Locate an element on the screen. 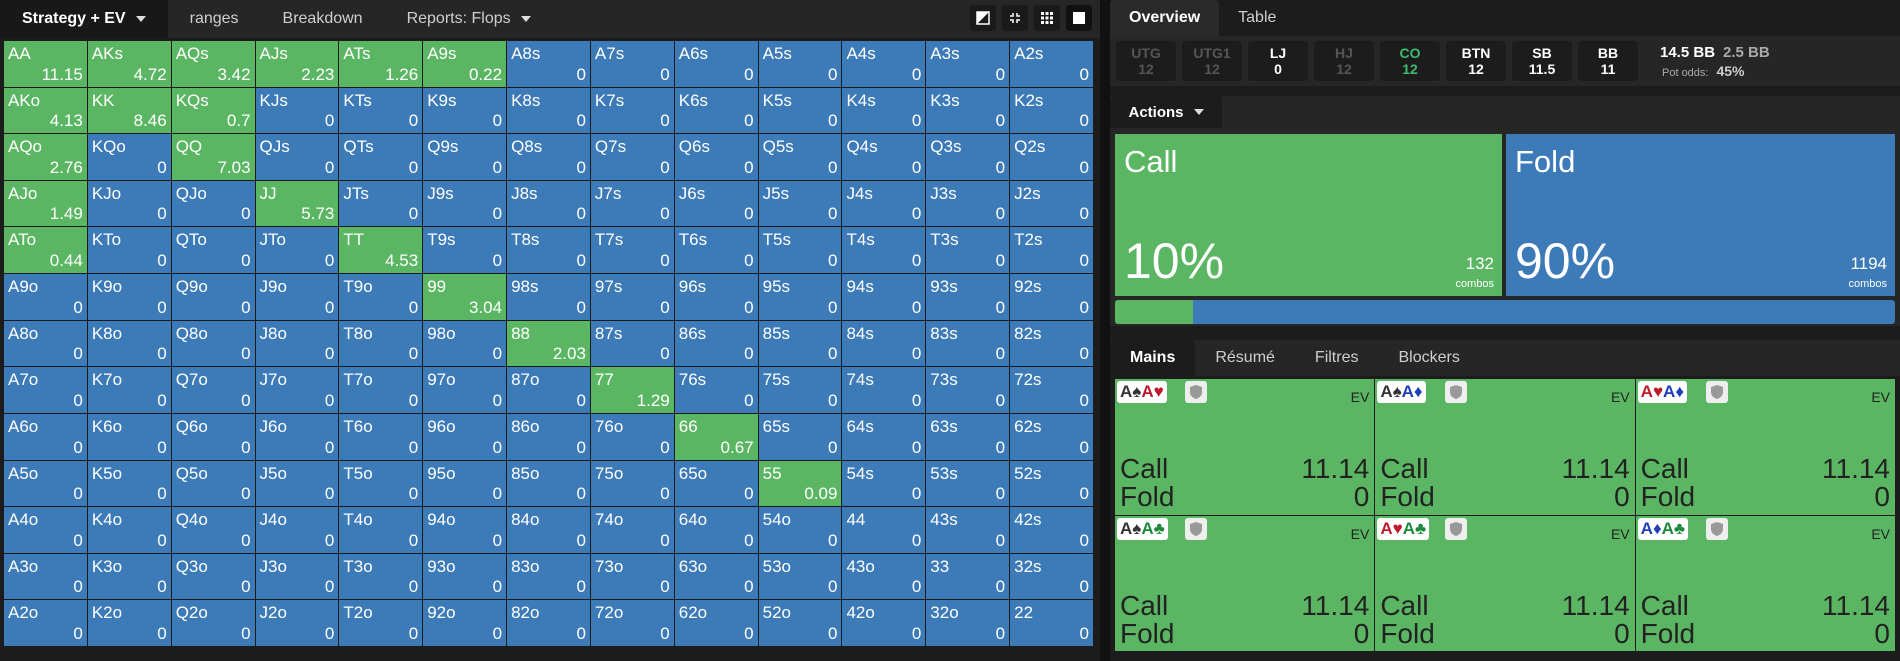 This screenshot has width=1900, height=661. hand-cell: T5s 0 is located at coordinates (800, 250).